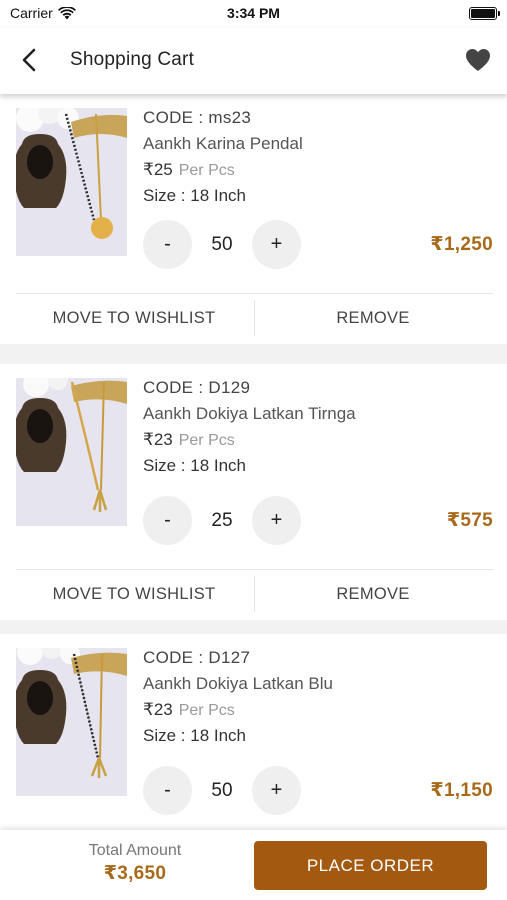 This screenshot has width=507, height=900. What do you see at coordinates (318, 245) in the screenshot?
I see `quantity-stepper: - 50 + ₹1,250` at bounding box center [318, 245].